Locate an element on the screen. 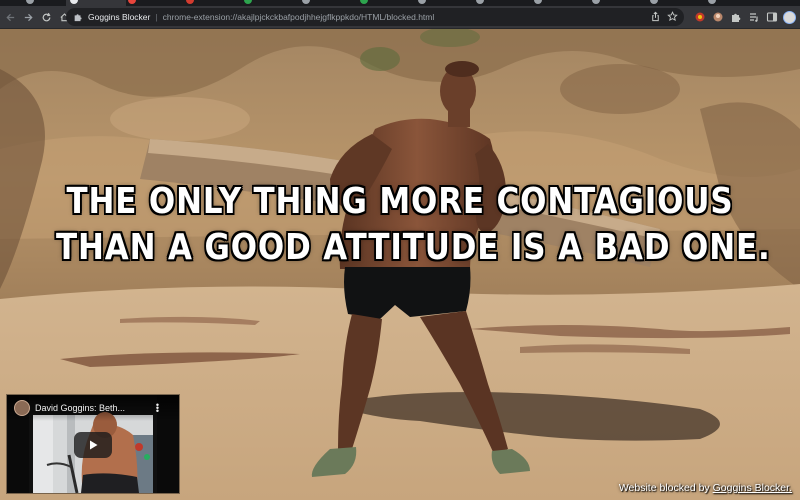 Image resolution: width=800 pixels, height=500 pixels. forward-arrow-icon is located at coordinates (28, 17).